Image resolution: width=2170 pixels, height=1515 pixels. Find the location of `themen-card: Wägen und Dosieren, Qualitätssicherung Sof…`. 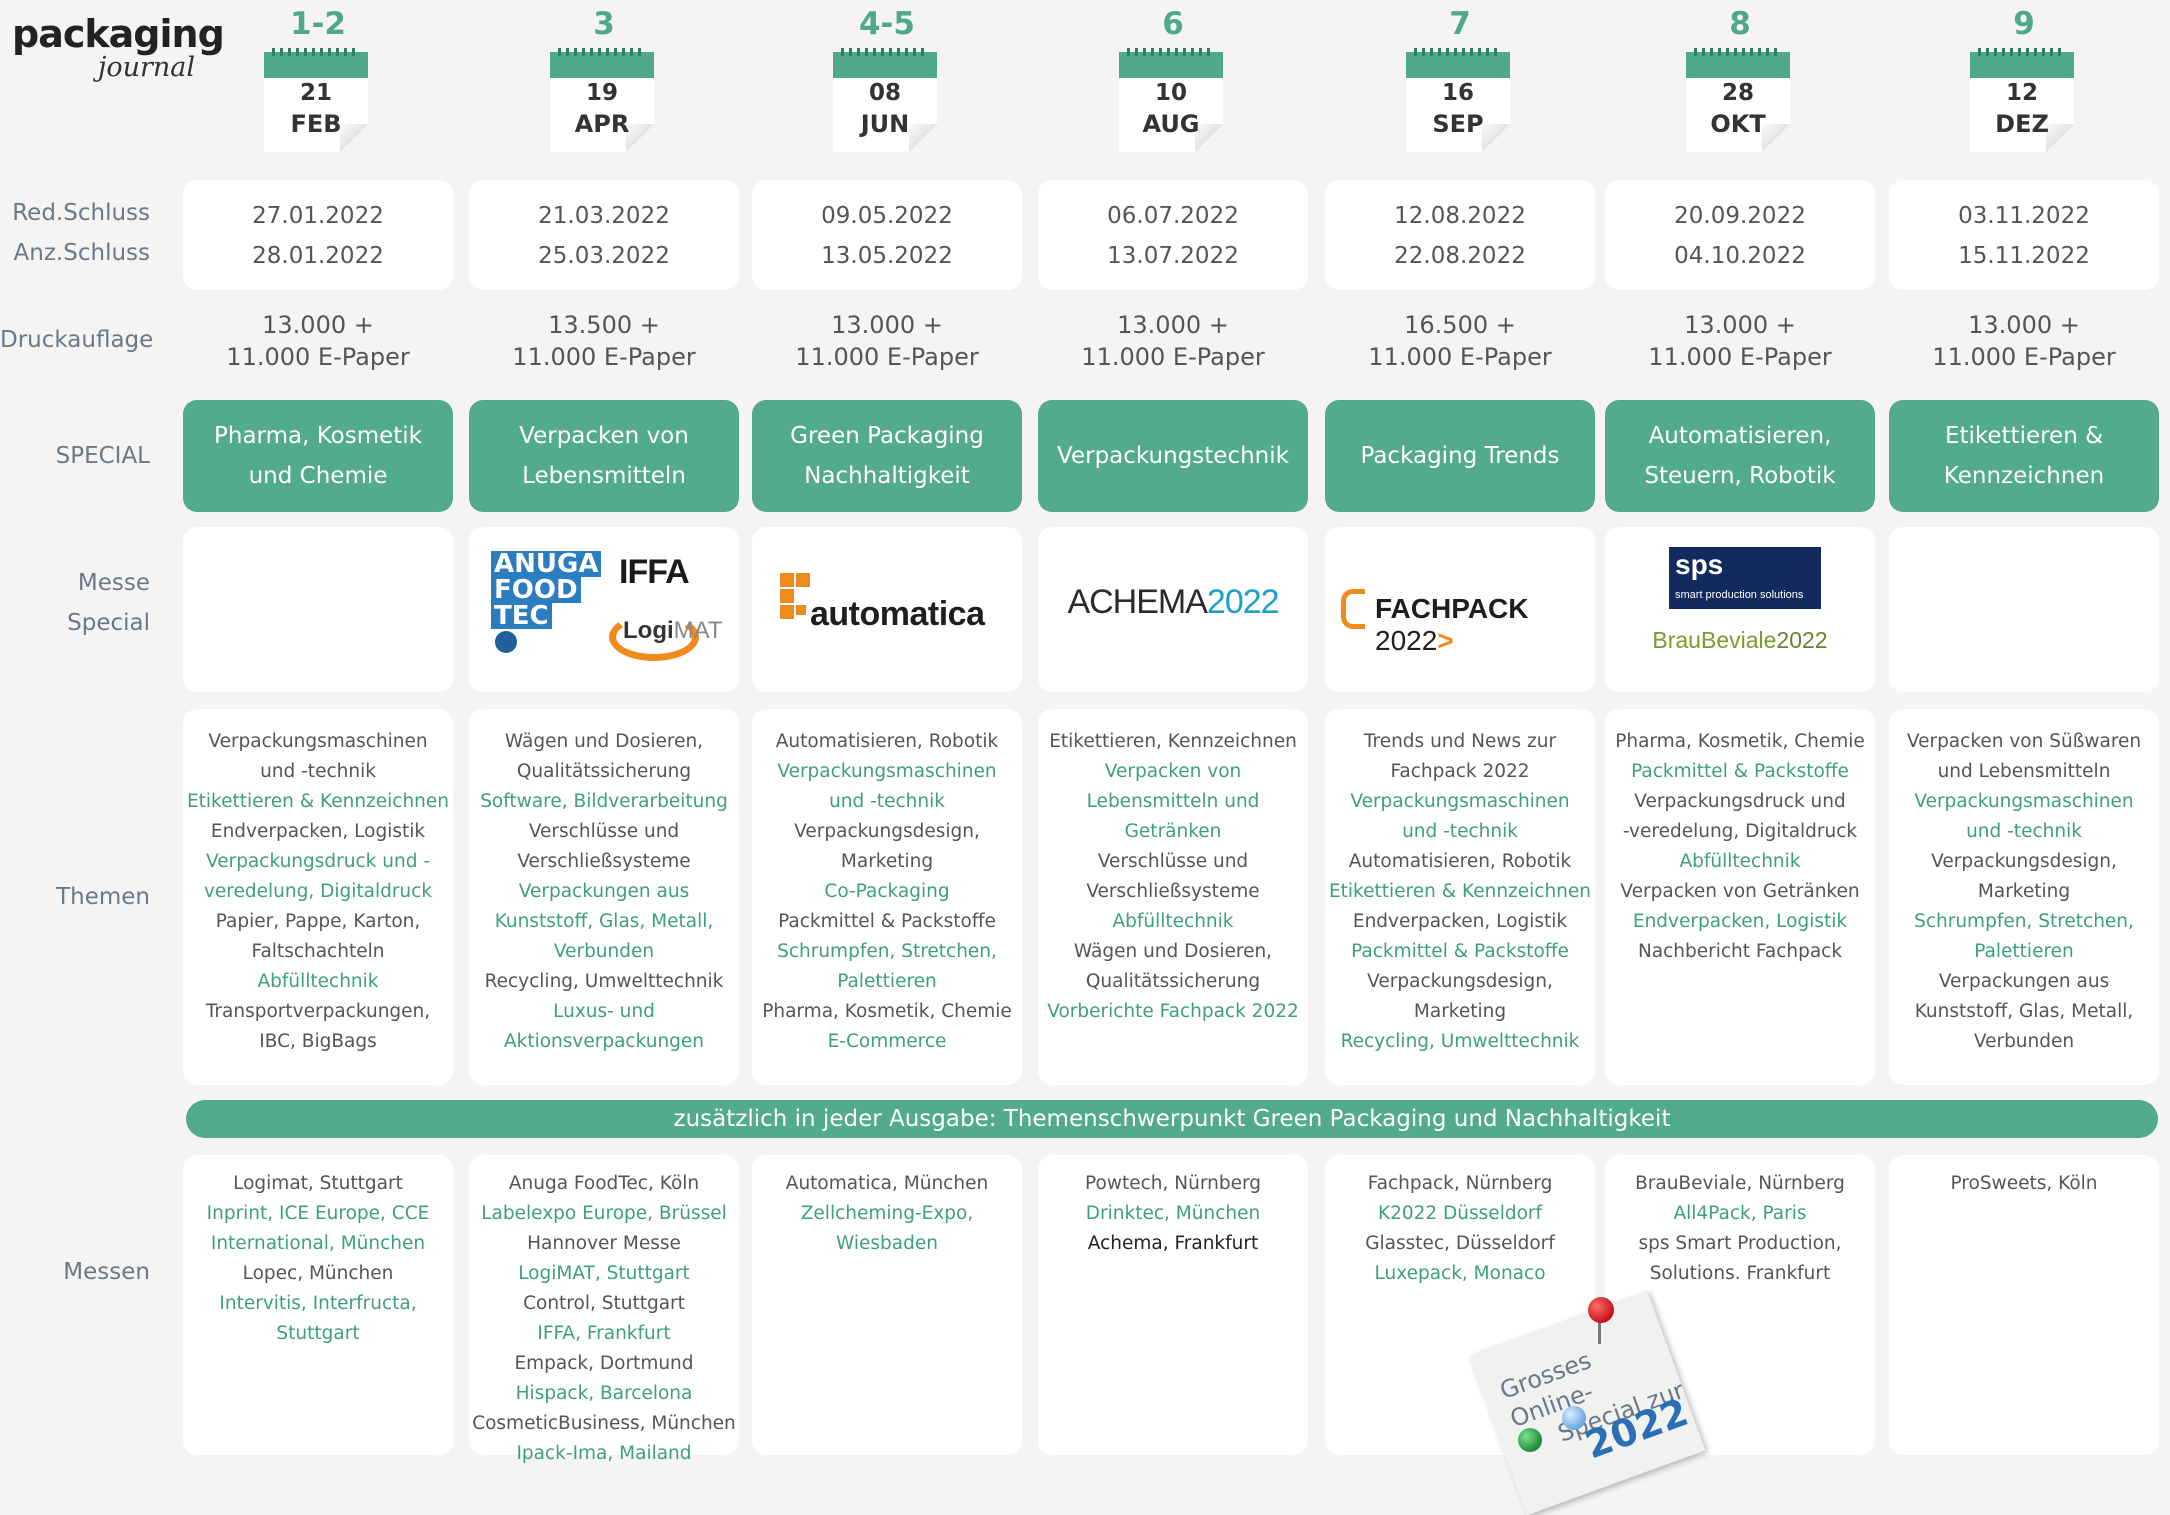

themen-card: Wägen und Dosieren, Qualitätssicherung Sof… is located at coordinates (604, 897).